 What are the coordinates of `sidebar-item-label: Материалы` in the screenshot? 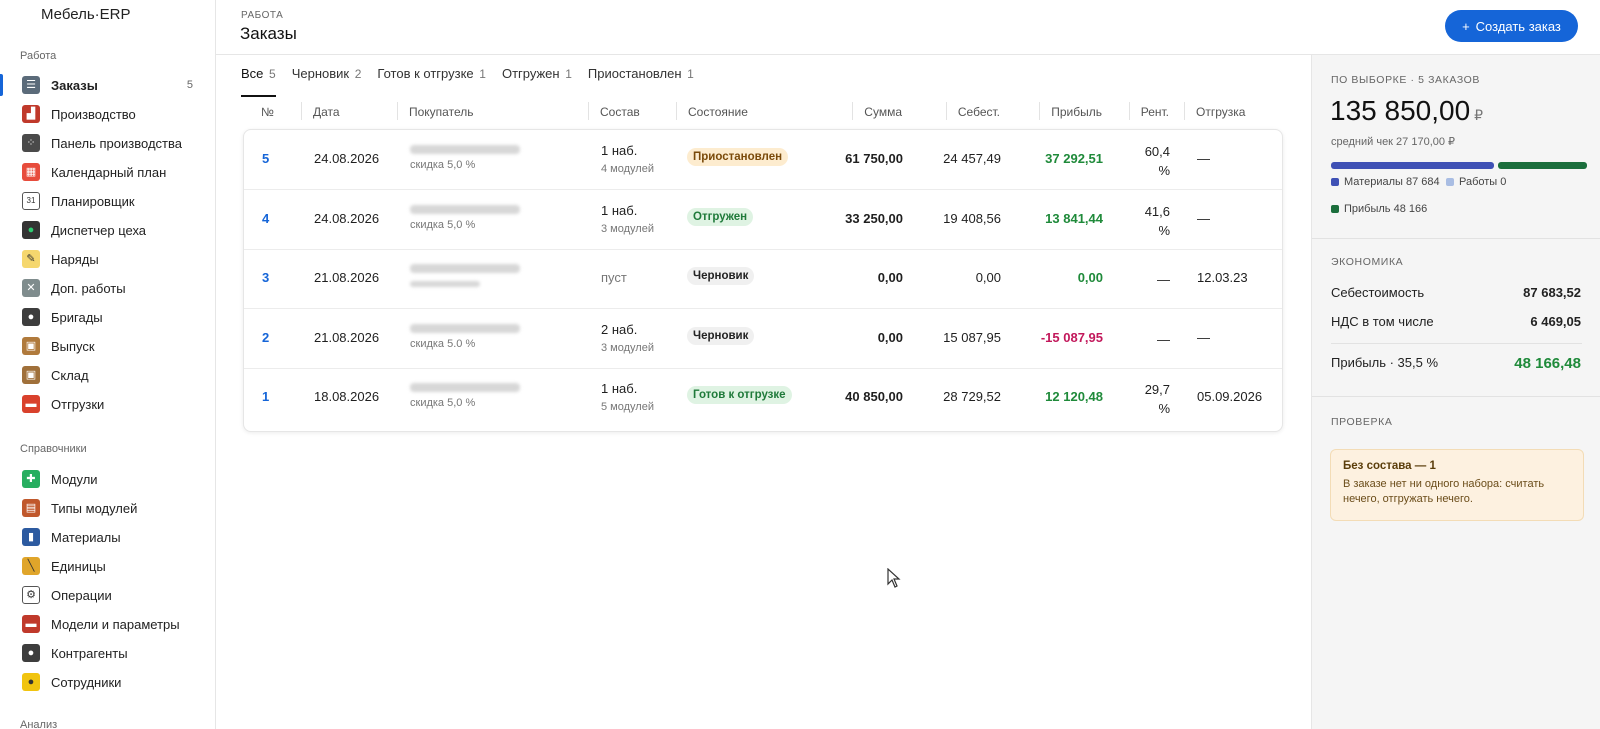 It's located at (86, 537).